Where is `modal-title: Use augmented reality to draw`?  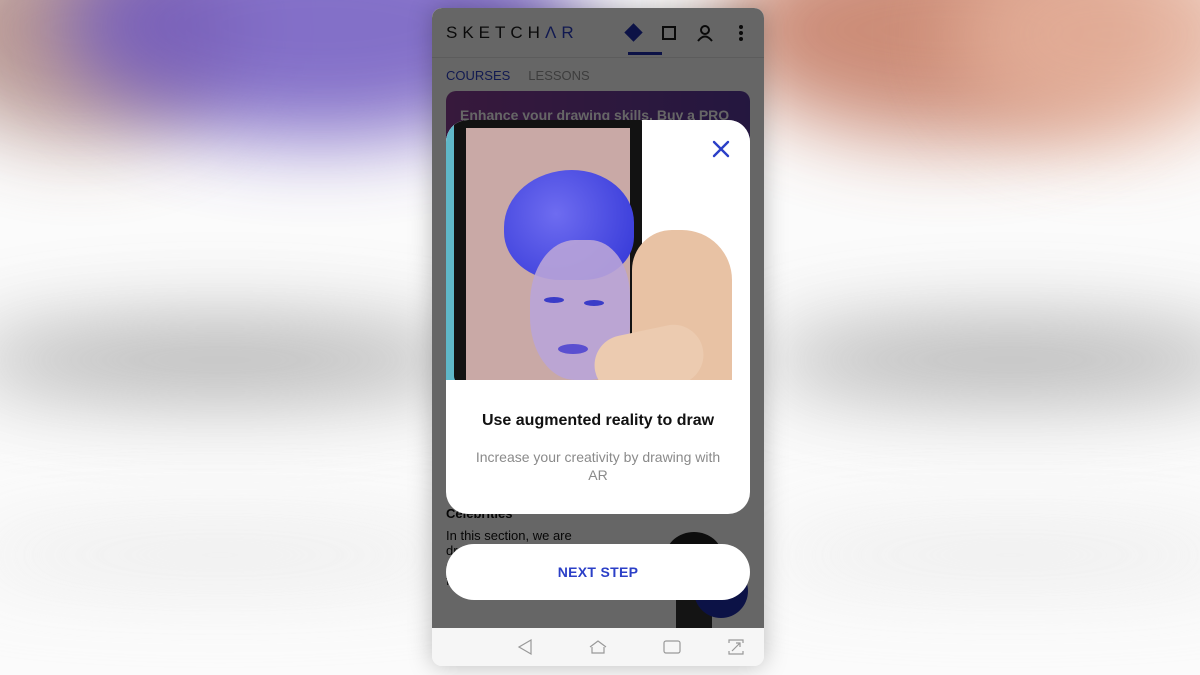
modal-title: Use augmented reality to draw is located at coordinates (598, 420).